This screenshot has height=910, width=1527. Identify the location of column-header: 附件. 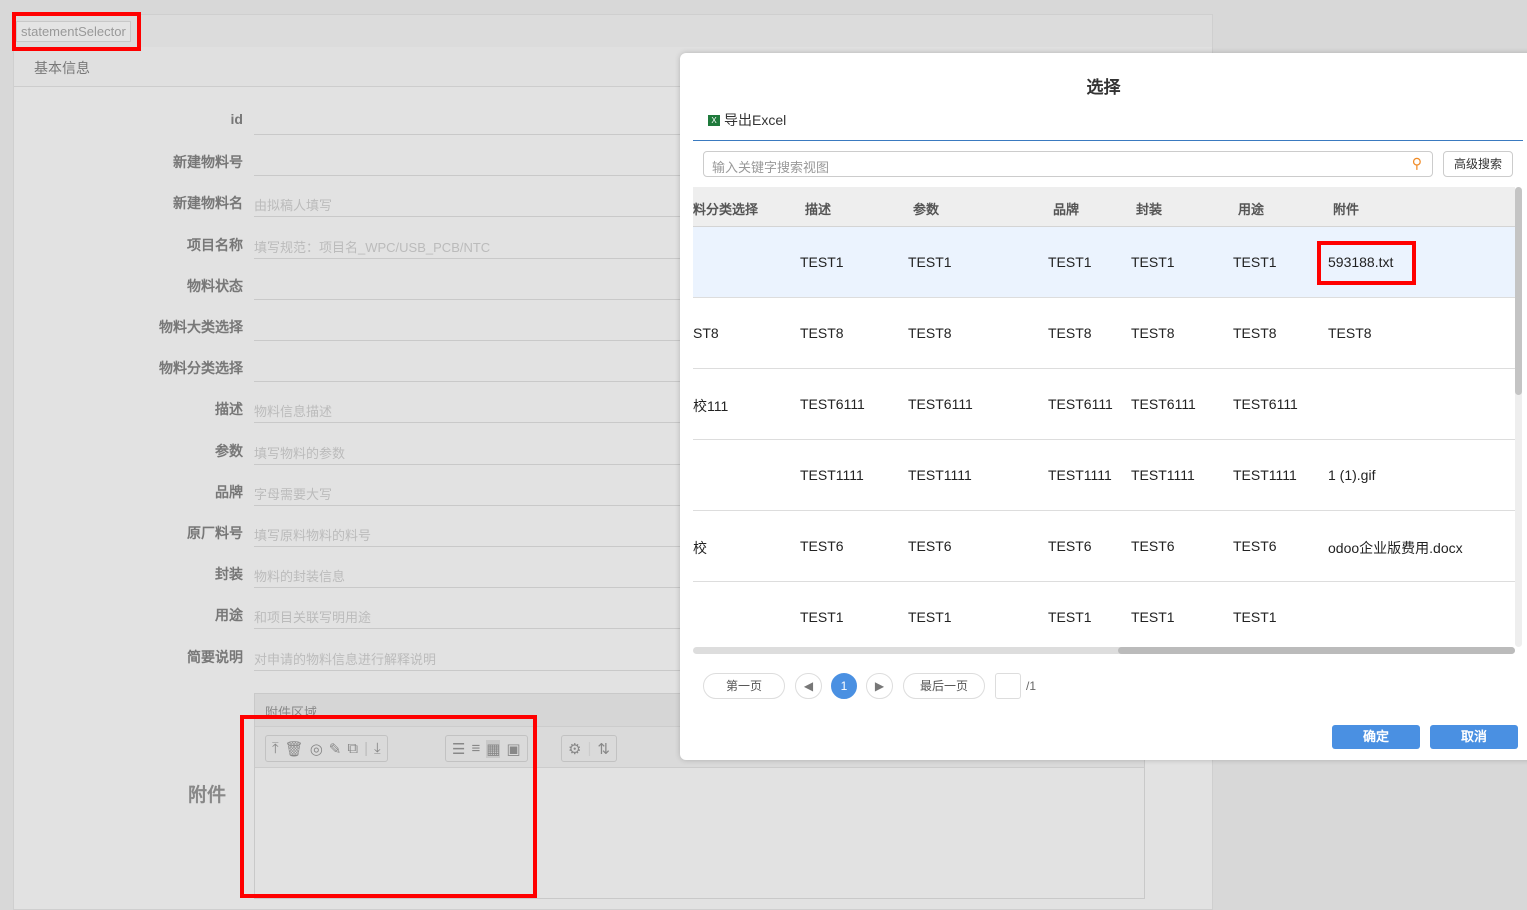
(1346, 208).